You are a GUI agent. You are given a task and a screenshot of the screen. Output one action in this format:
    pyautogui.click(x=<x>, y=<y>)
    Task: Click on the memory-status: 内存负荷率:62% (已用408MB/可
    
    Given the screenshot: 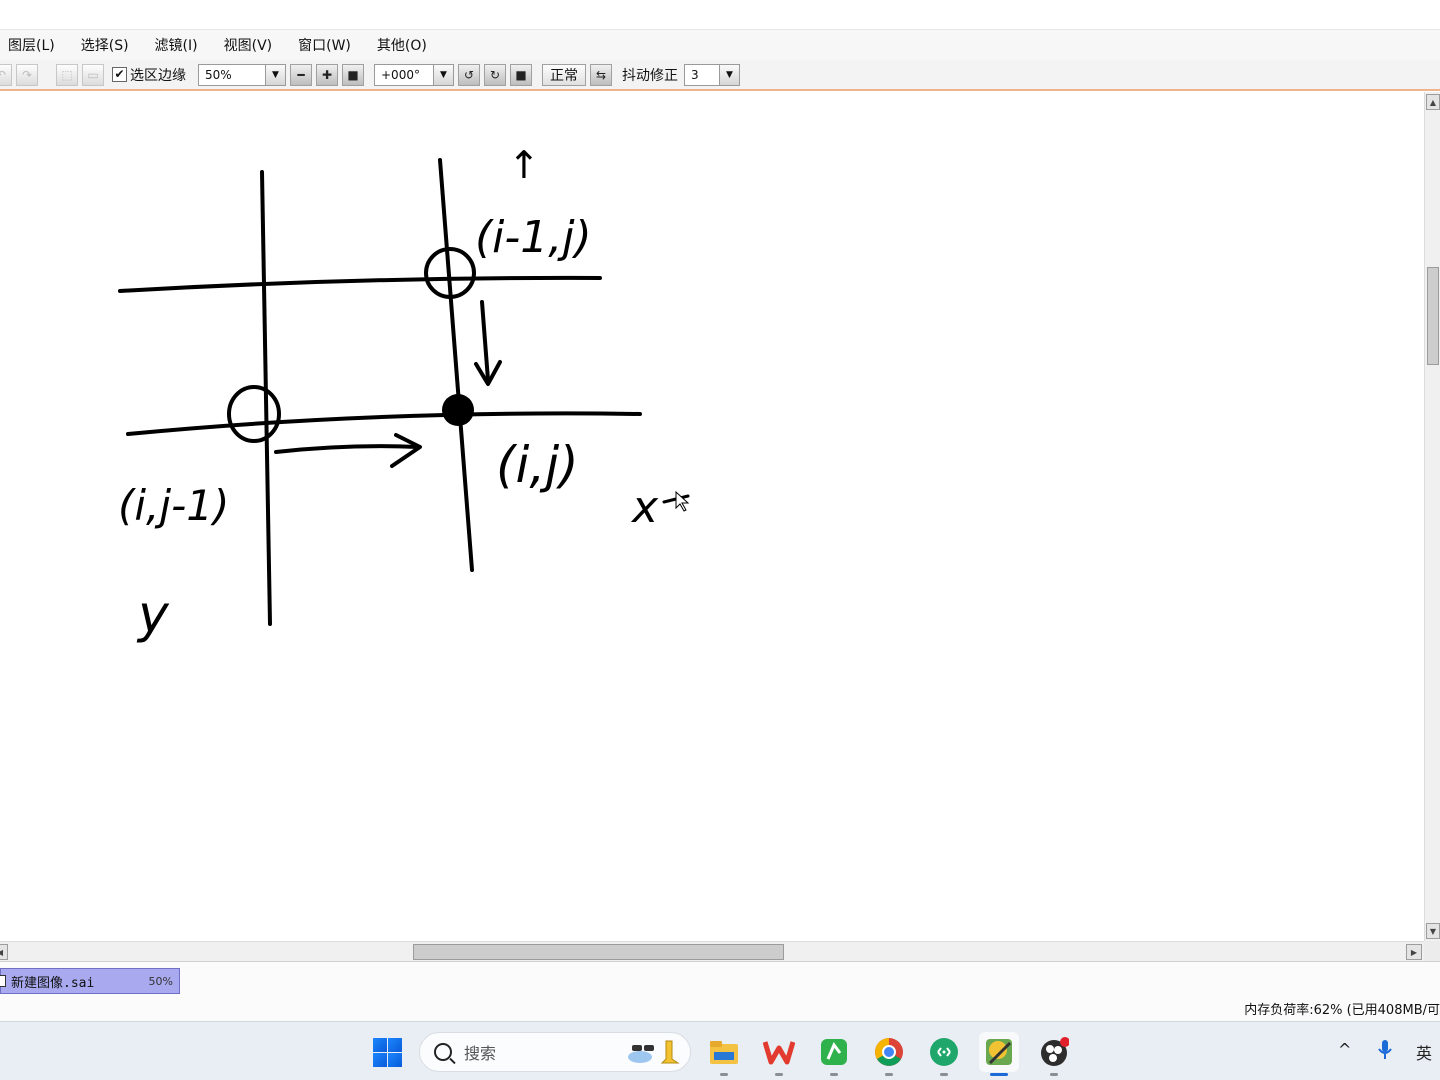 What is the action you would take?
    pyautogui.click(x=1342, y=1010)
    